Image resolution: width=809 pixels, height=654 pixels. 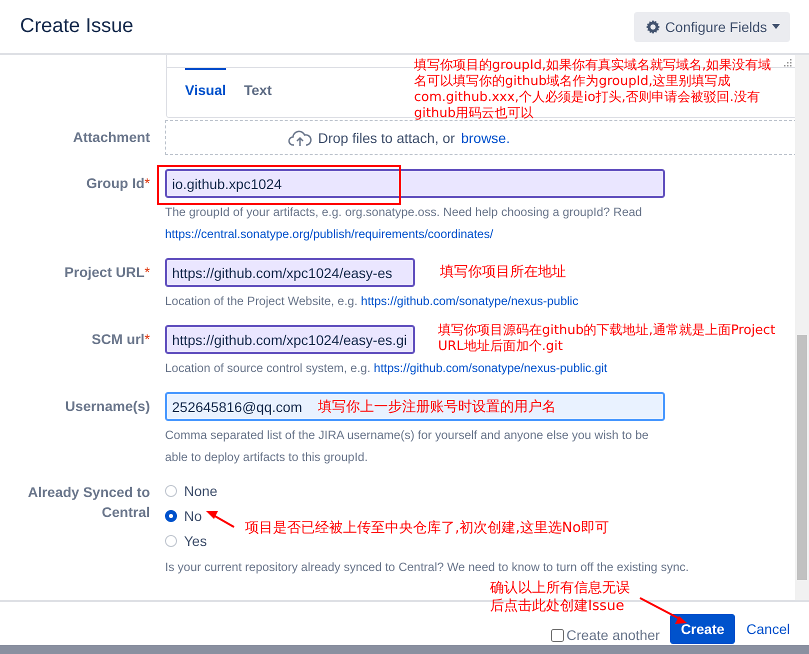 What do you see at coordinates (557, 635) in the screenshot?
I see `checkbox` at bounding box center [557, 635].